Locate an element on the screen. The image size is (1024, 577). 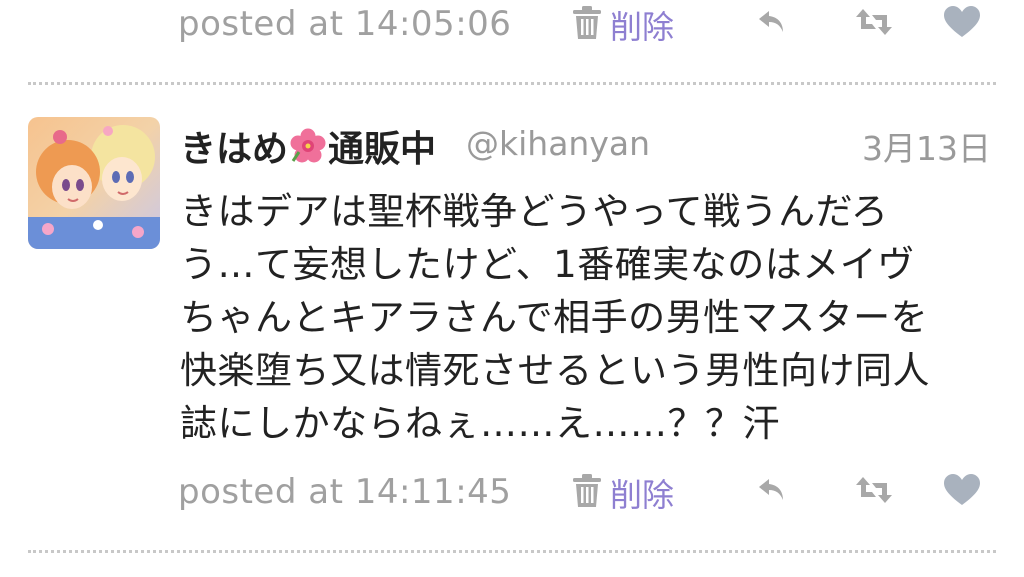
user-avatar is located at coordinates (94, 183).